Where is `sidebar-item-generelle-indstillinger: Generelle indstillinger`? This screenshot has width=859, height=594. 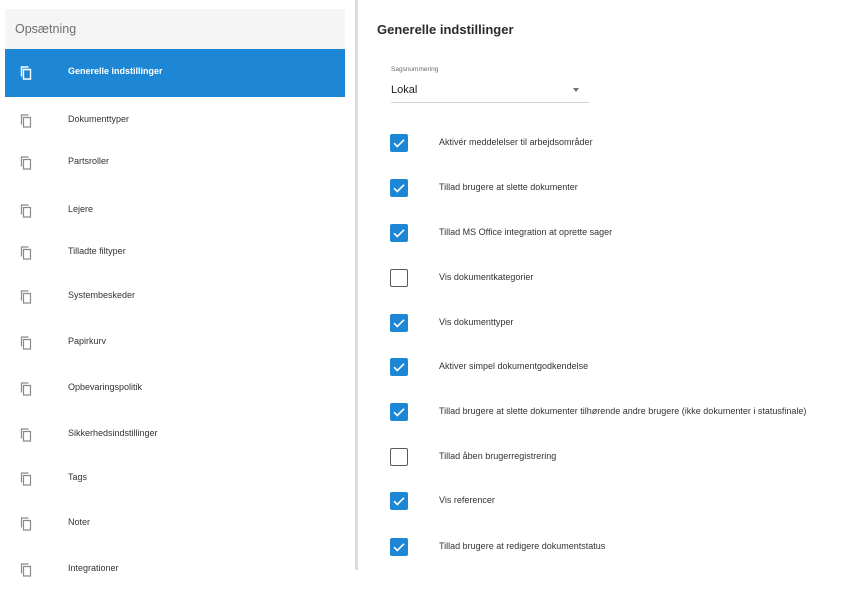
sidebar-item-generelle-indstillinger: Generelle indstillinger is located at coordinates (175, 73).